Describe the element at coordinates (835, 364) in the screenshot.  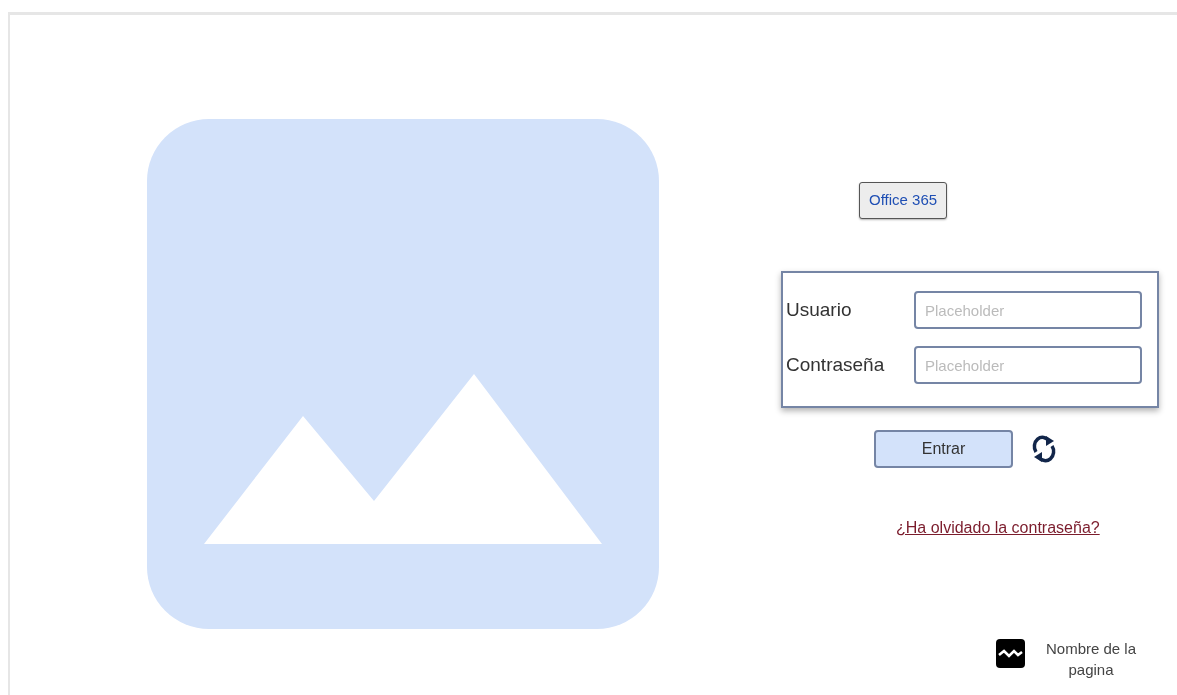
I see `field-label: Contraseña` at that location.